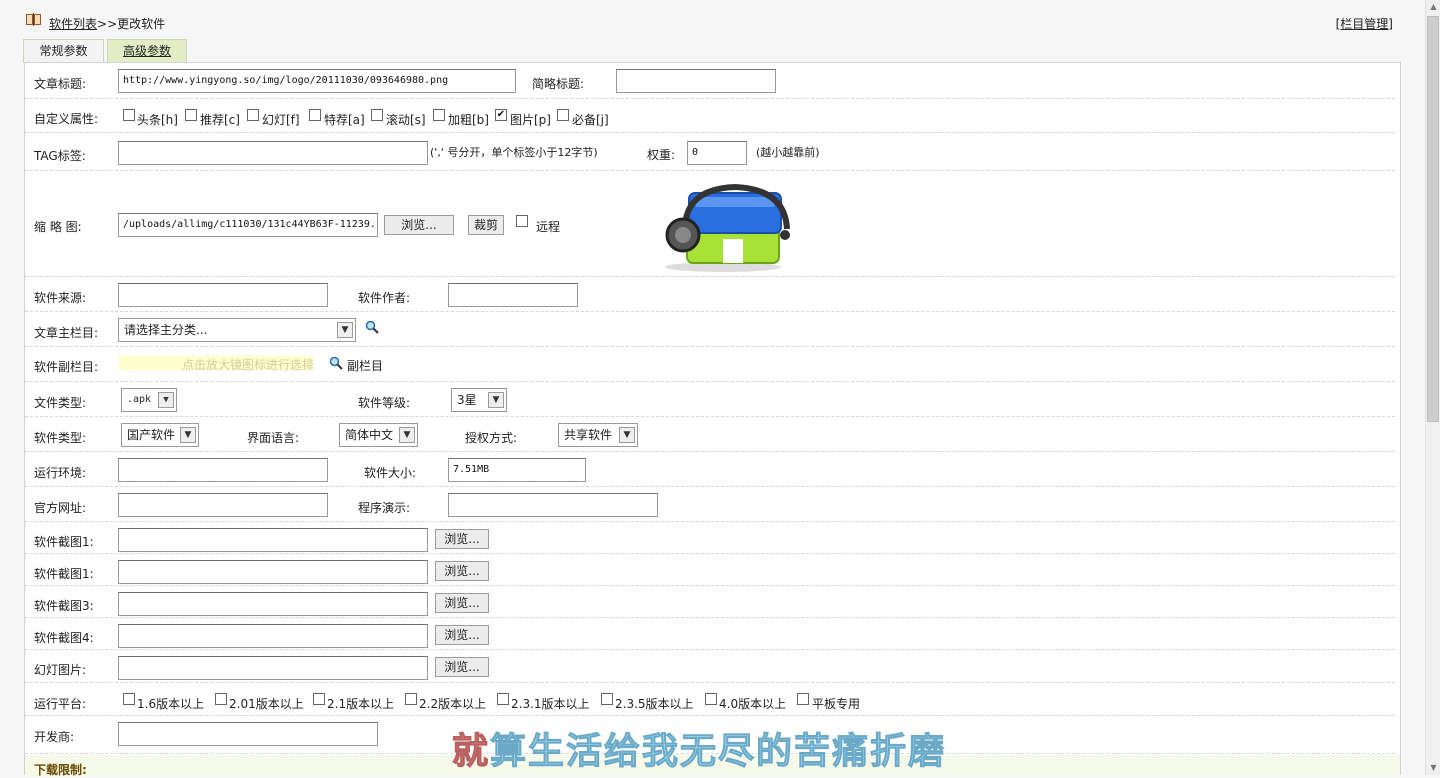  Describe the element at coordinates (548, 227) in the screenshot. I see `remote-label: 远程` at that location.